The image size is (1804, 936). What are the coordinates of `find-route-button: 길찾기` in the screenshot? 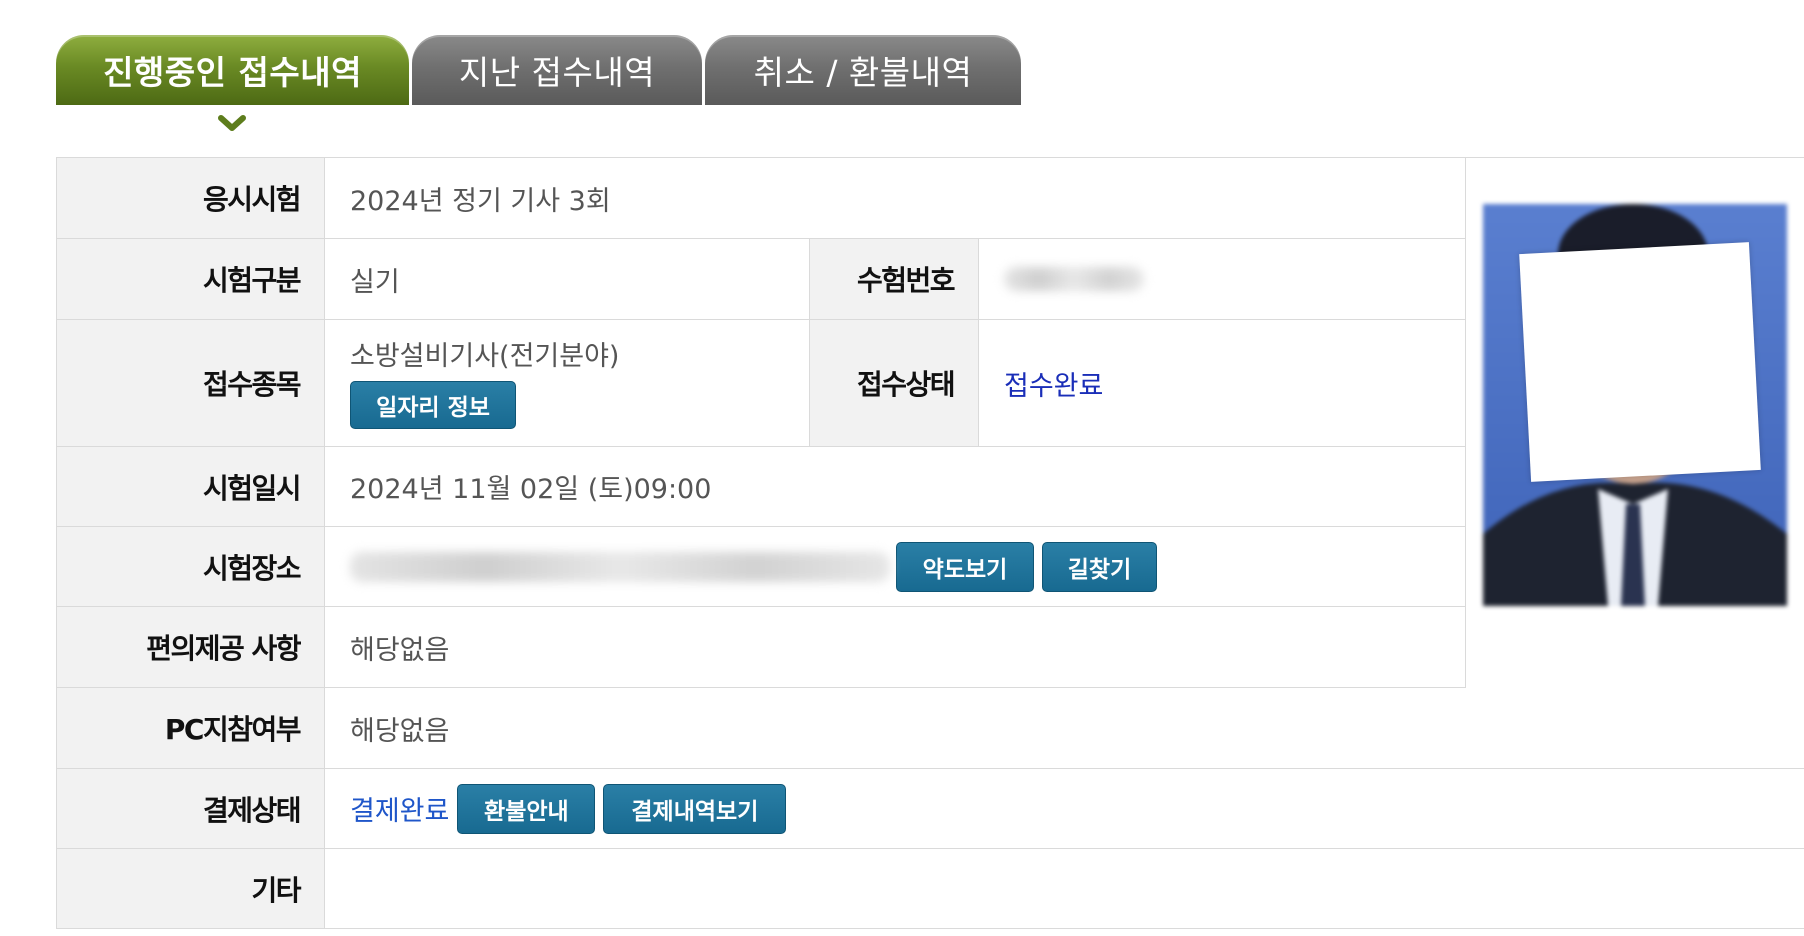 It's located at (1099, 566).